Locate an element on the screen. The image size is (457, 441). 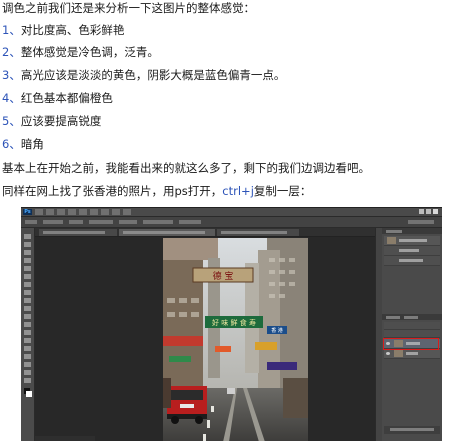
path-select-tool-icon is located at coordinates (27, 356).